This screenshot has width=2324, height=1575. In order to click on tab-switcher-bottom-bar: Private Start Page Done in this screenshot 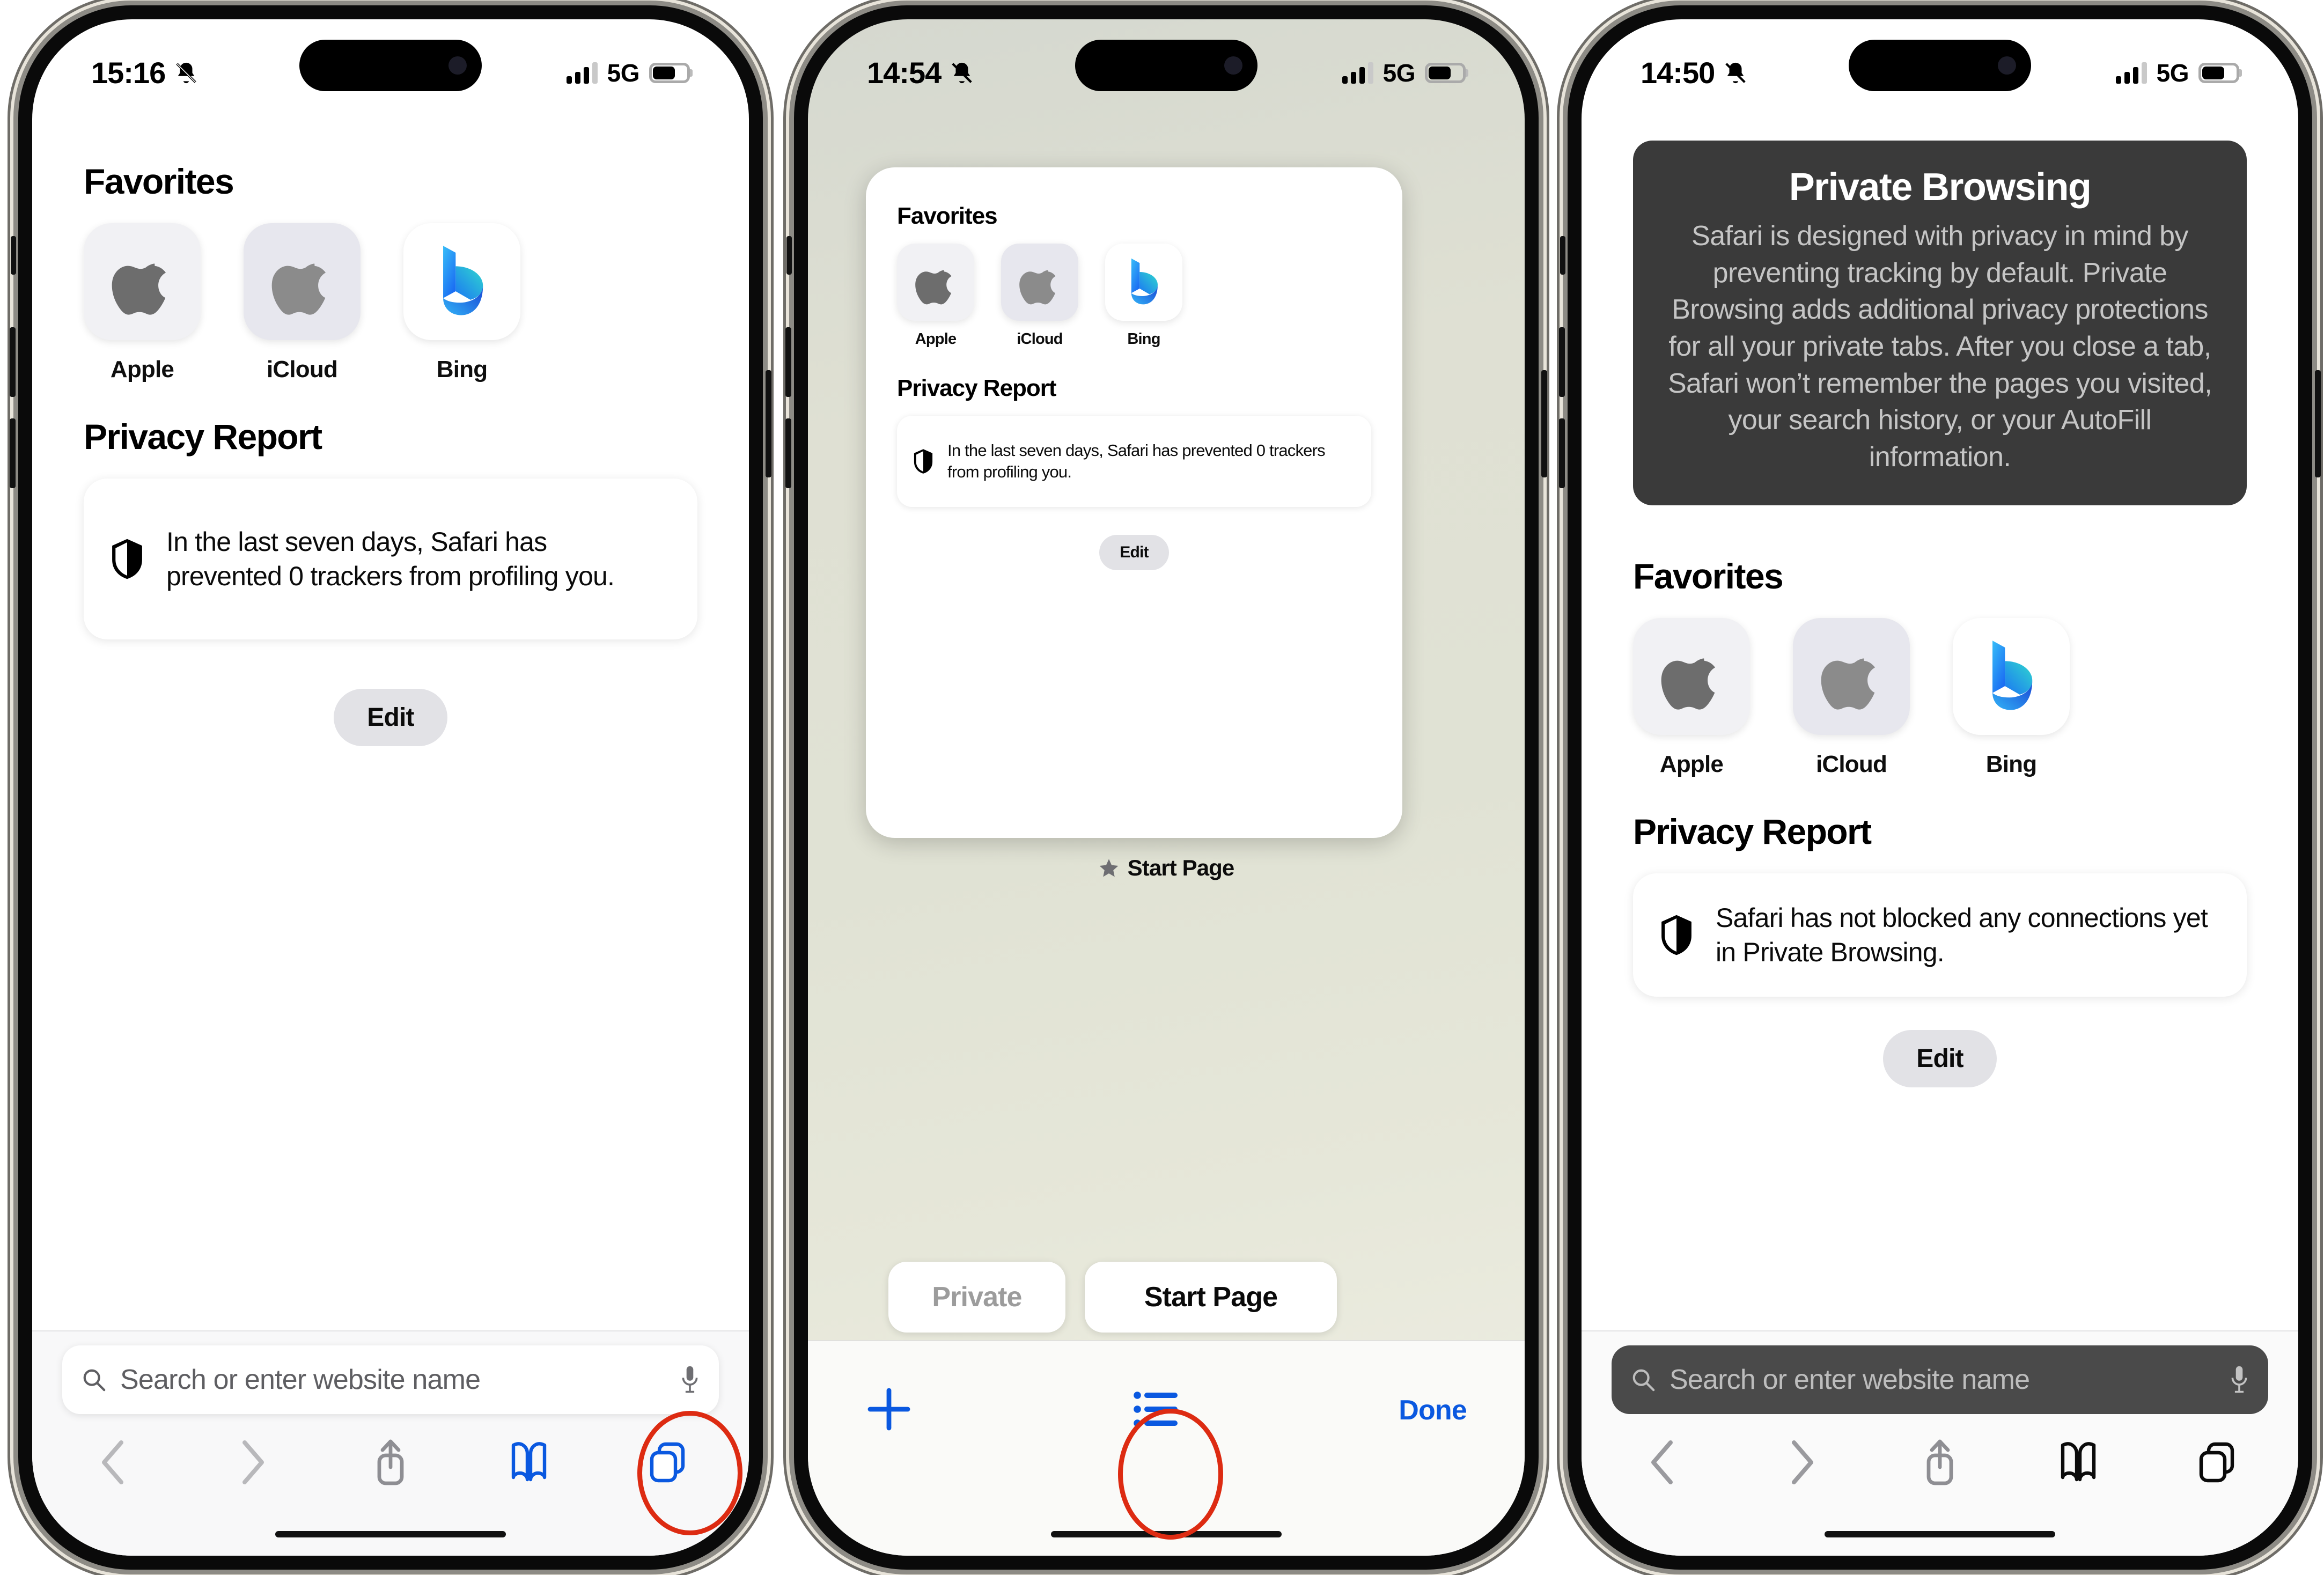, I will do `click(1166, 1409)`.